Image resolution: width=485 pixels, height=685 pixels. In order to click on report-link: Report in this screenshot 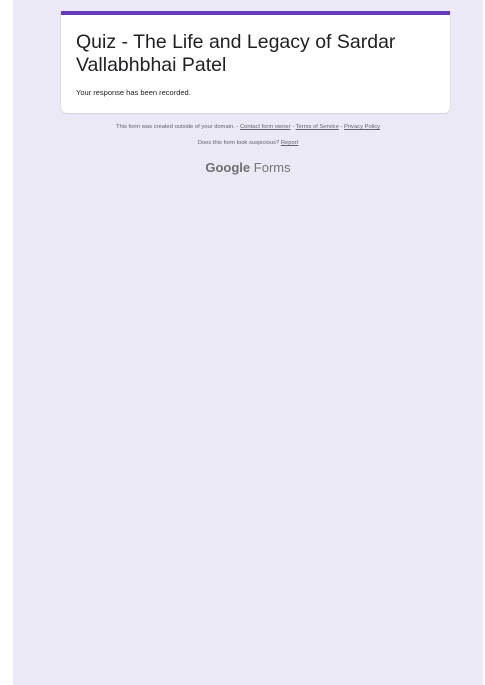, I will do `click(289, 143)`.